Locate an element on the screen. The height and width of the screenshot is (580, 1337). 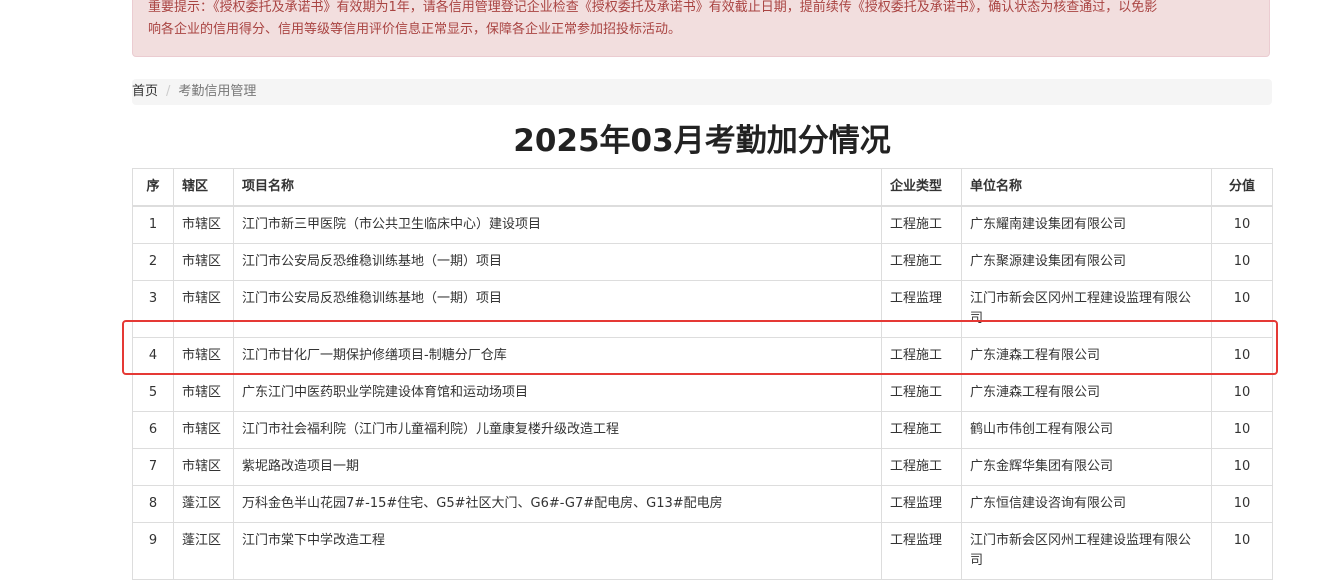
header-project: 项目名称 is located at coordinates (557, 187).